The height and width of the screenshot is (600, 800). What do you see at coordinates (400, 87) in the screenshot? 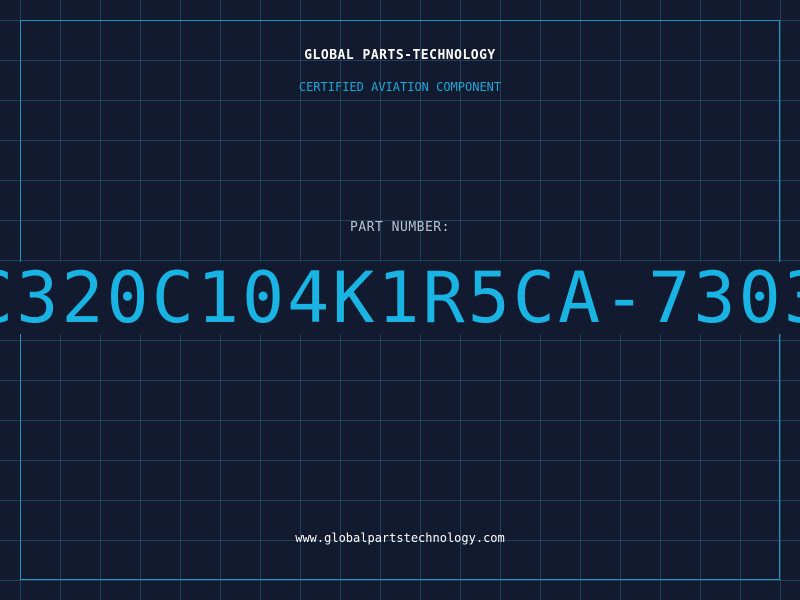
I see `certification-subtitle: CERTIFIED AVIATION COMPONENT` at bounding box center [400, 87].